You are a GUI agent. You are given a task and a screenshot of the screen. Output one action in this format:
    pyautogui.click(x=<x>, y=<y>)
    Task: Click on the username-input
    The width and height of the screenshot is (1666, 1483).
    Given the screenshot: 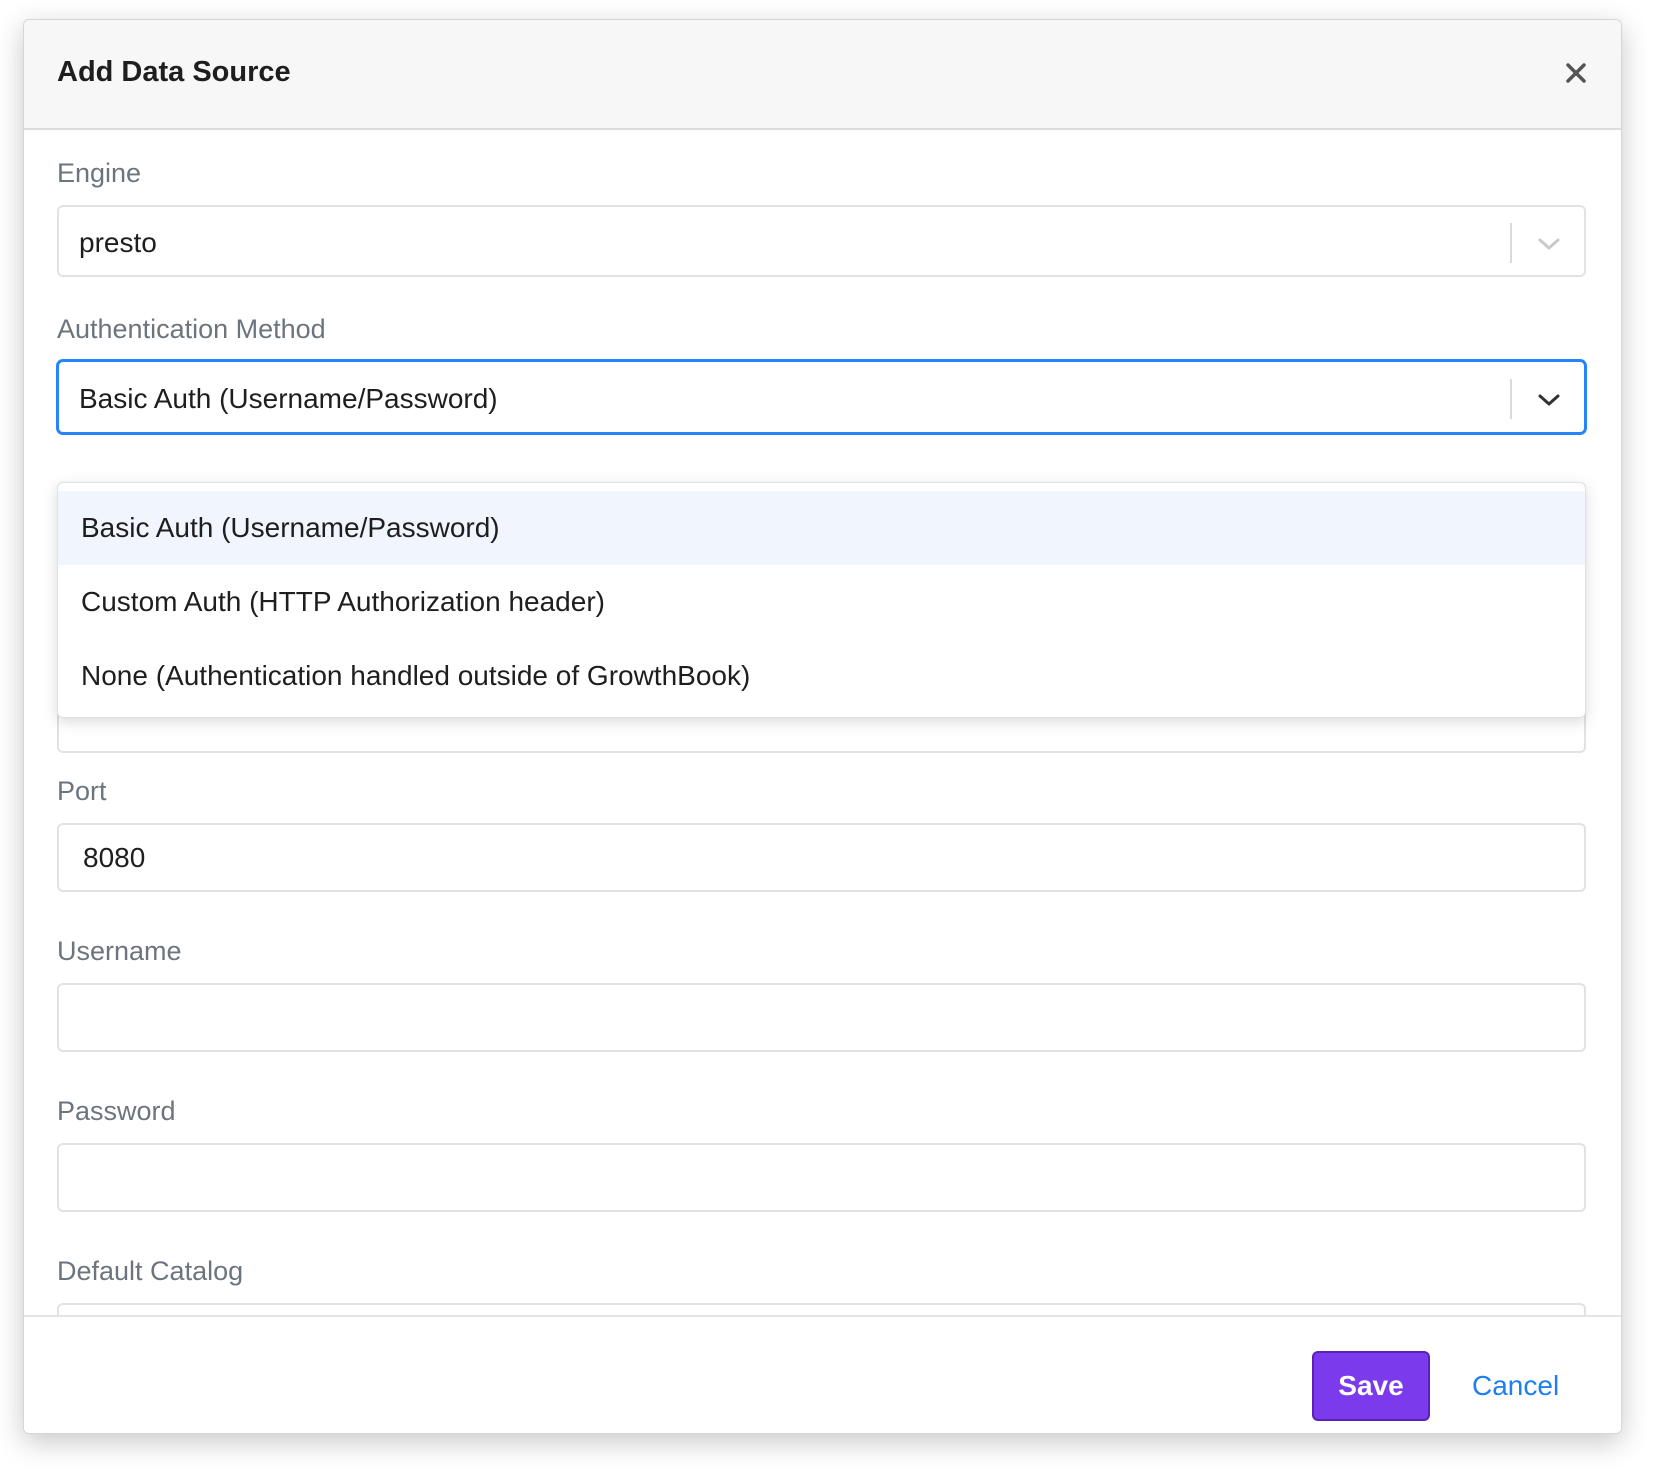 What is the action you would take?
    pyautogui.click(x=821, y=1017)
    